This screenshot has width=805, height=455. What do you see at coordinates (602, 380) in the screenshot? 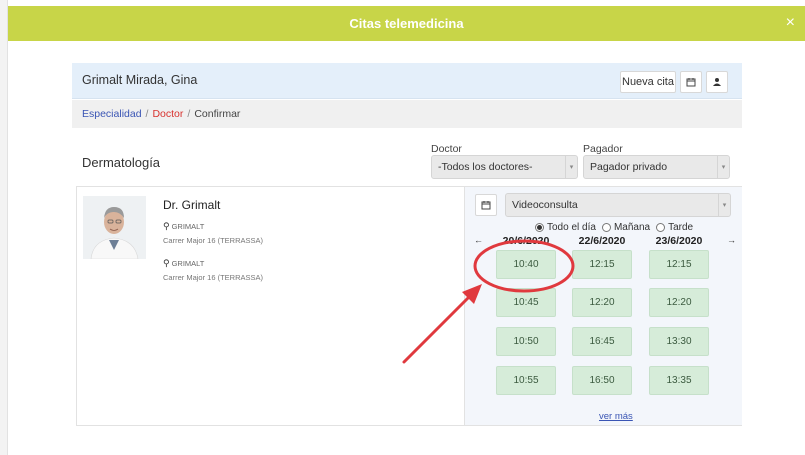
I see `time-slot: 16:50` at bounding box center [602, 380].